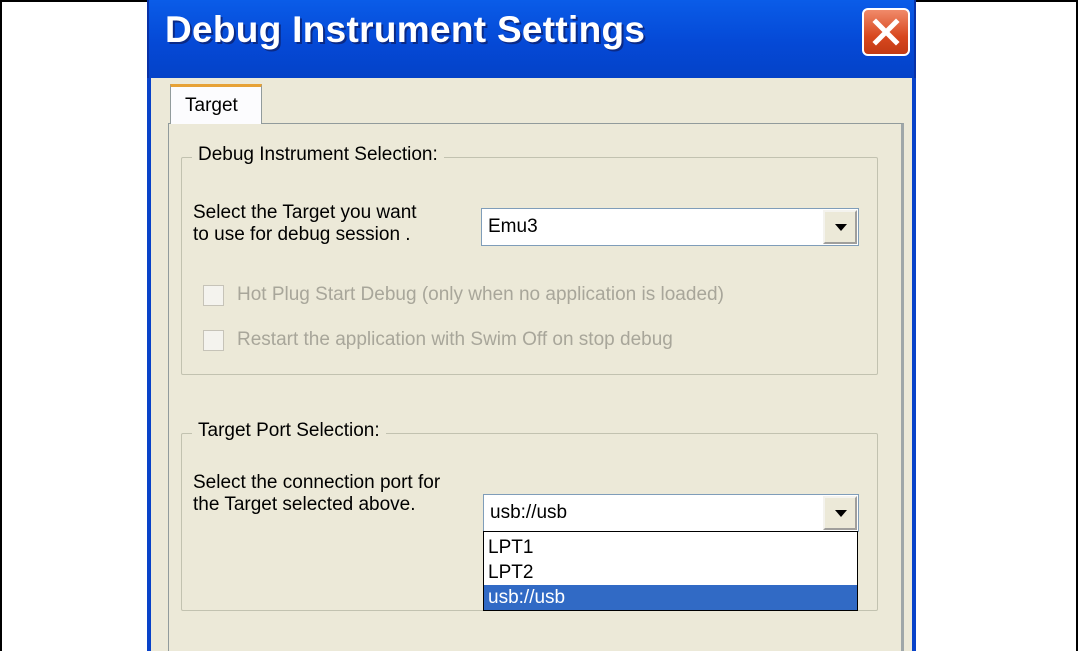  Describe the element at coordinates (670, 597) in the screenshot. I see `port-option-usb: usb://usb` at that location.